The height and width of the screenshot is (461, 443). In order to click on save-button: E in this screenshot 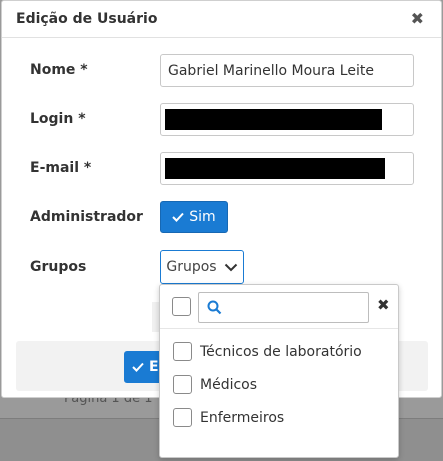, I will do `click(144, 367)`.